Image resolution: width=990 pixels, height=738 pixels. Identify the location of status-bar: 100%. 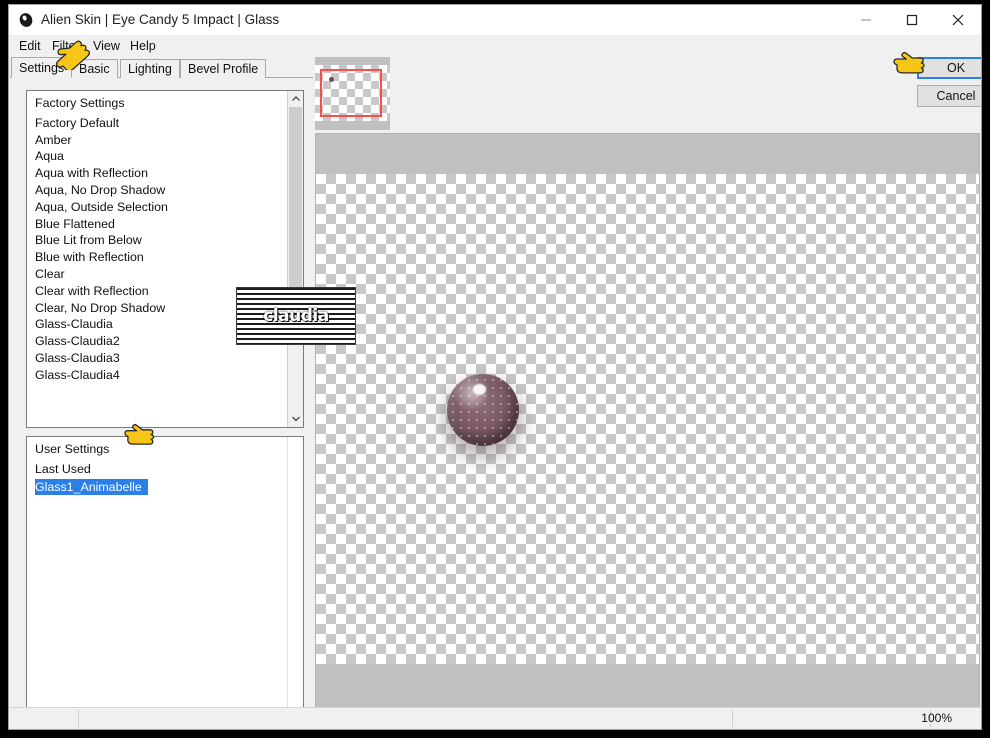
(495, 717).